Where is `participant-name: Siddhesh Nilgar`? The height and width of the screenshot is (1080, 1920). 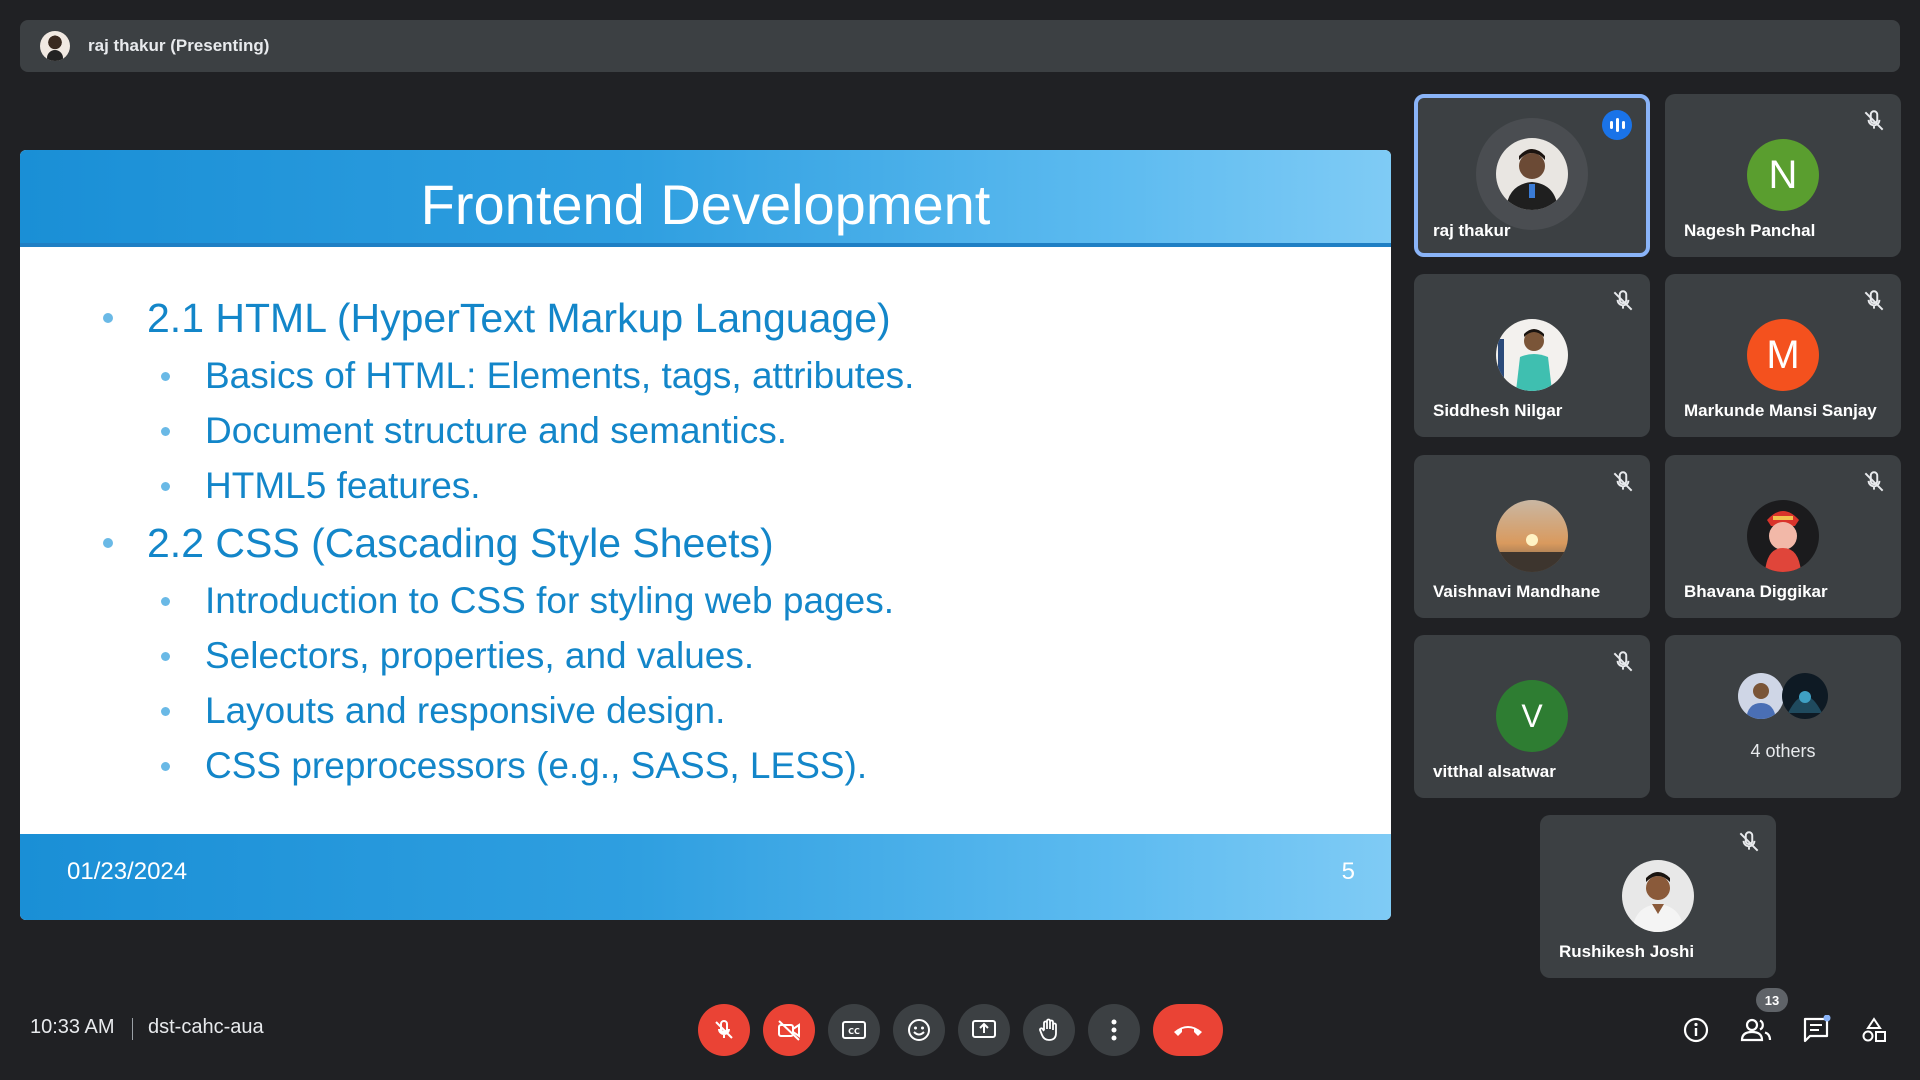 participant-name: Siddhesh Nilgar is located at coordinates (1498, 410).